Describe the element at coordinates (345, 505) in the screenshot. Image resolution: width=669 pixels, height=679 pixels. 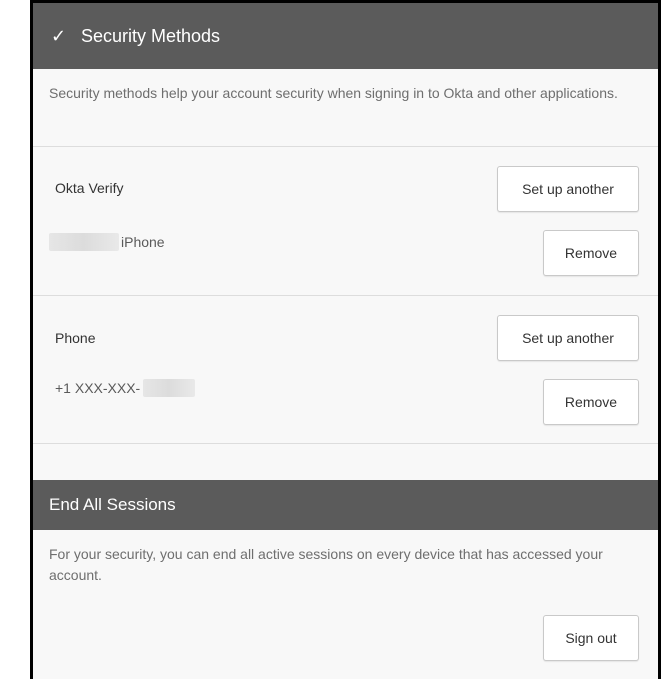
I see `end-sessions-header: End All Sessions` at that location.